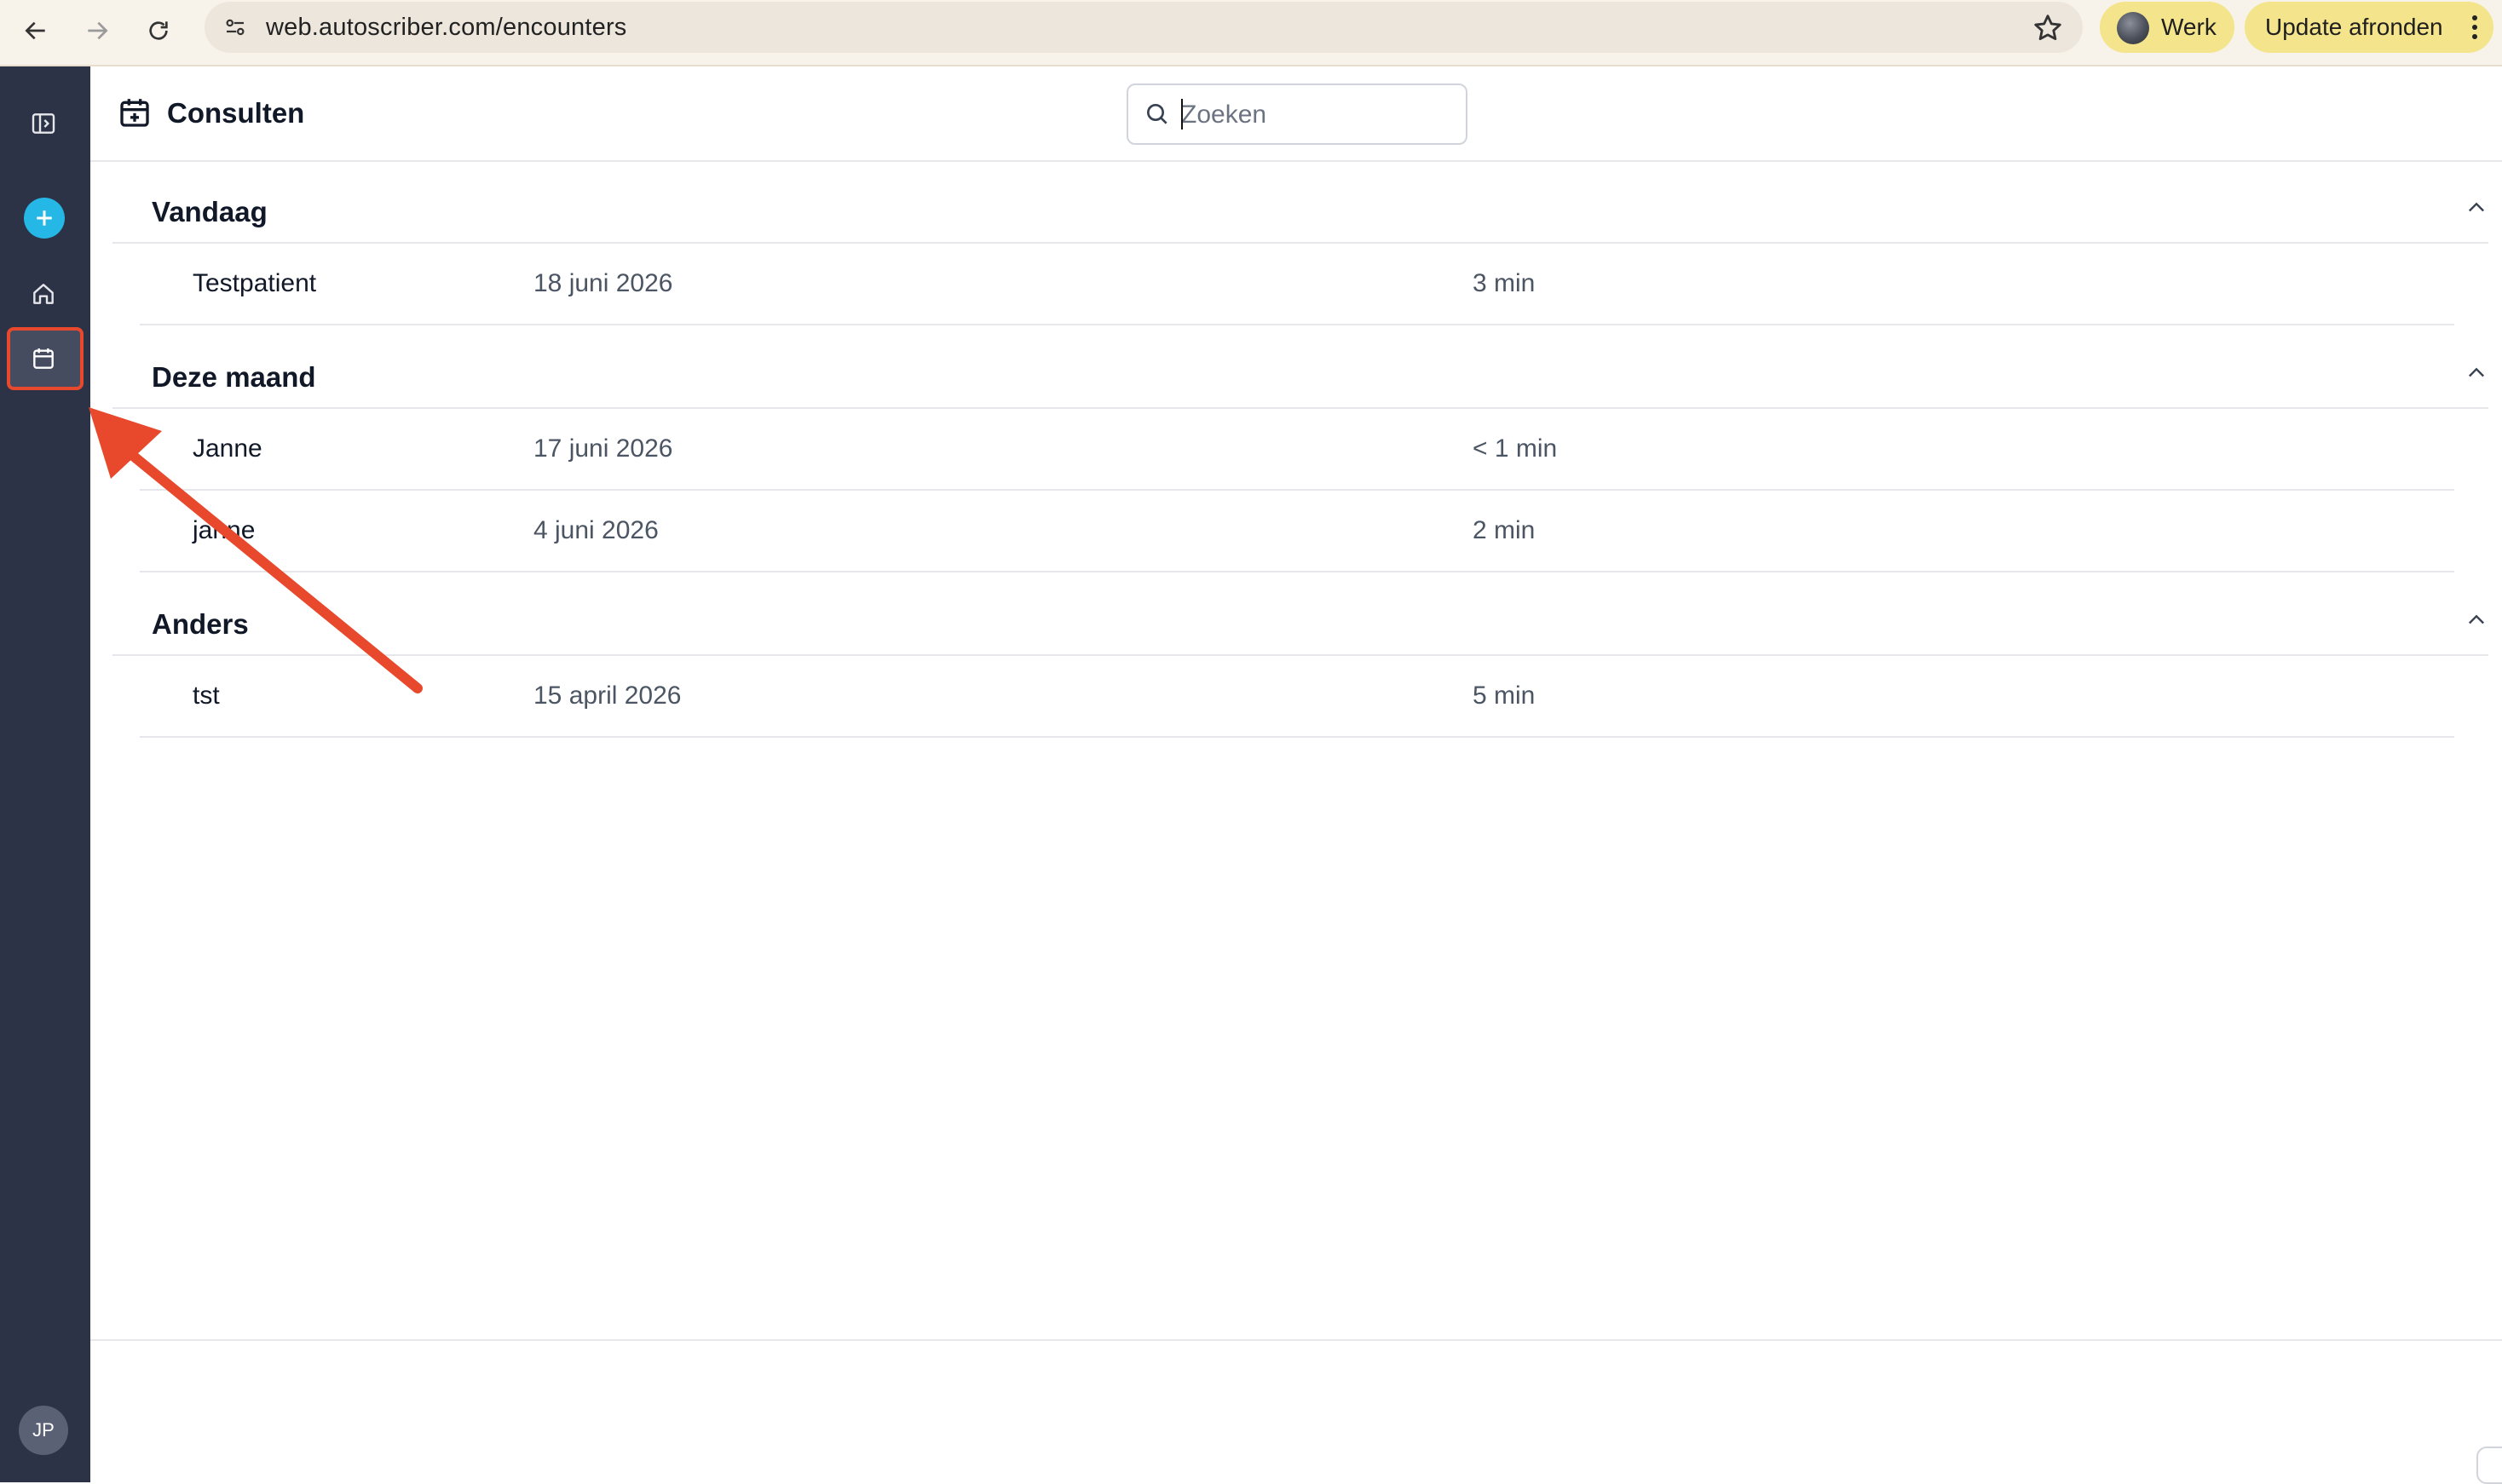 Image resolution: width=2502 pixels, height=1484 pixels. What do you see at coordinates (44, 1430) in the screenshot?
I see `user-avatar: JP` at bounding box center [44, 1430].